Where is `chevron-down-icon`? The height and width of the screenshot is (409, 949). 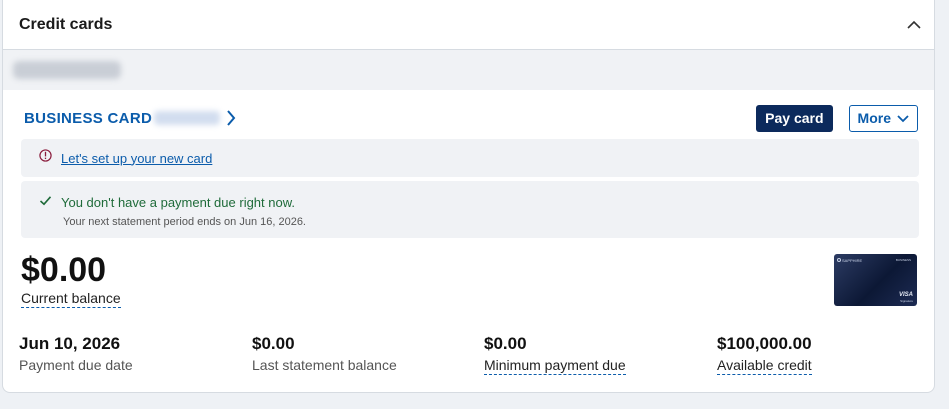
chevron-down-icon is located at coordinates (903, 118).